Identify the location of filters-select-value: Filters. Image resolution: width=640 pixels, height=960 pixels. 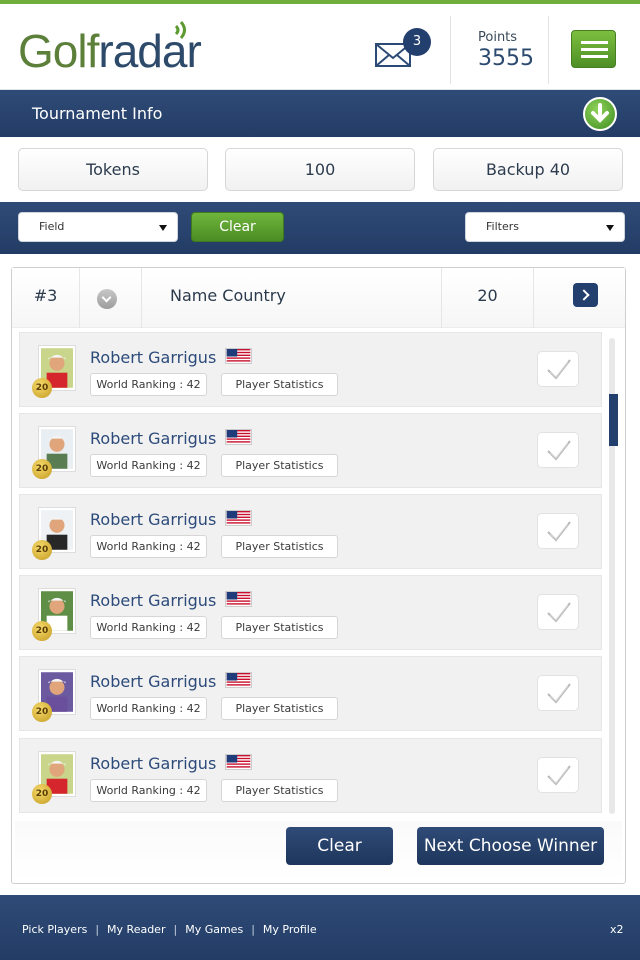
(502, 226).